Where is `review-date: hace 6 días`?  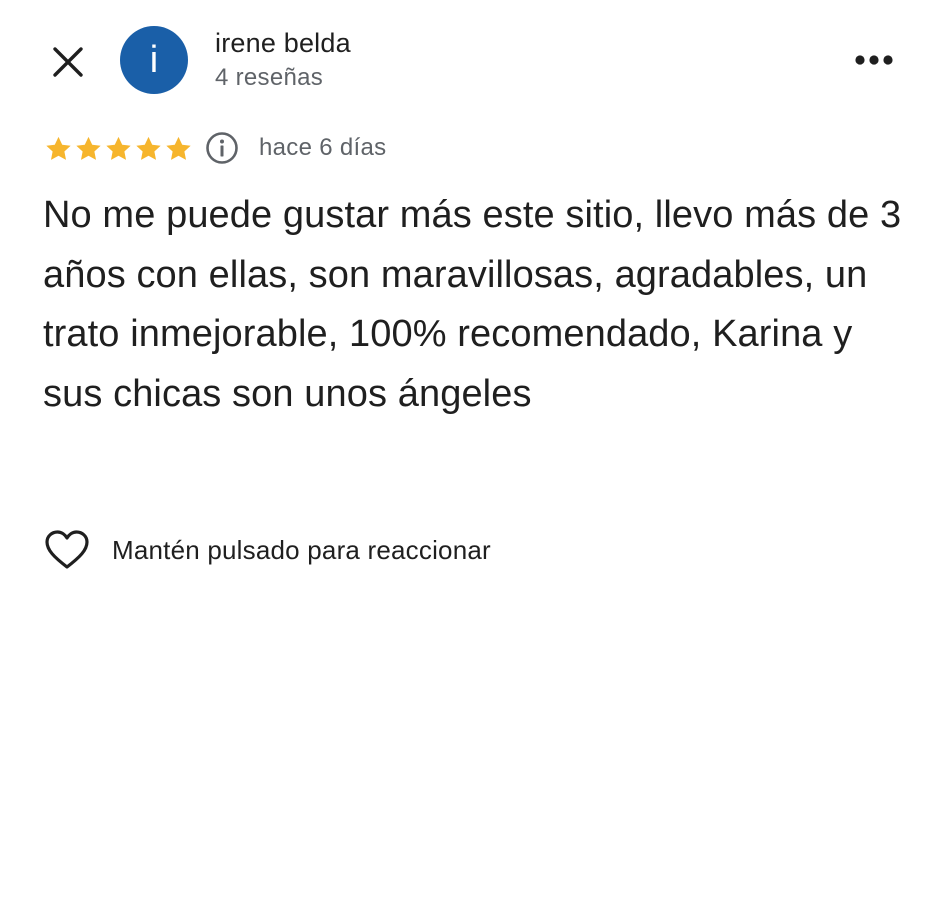 review-date: hace 6 días is located at coordinates (323, 147).